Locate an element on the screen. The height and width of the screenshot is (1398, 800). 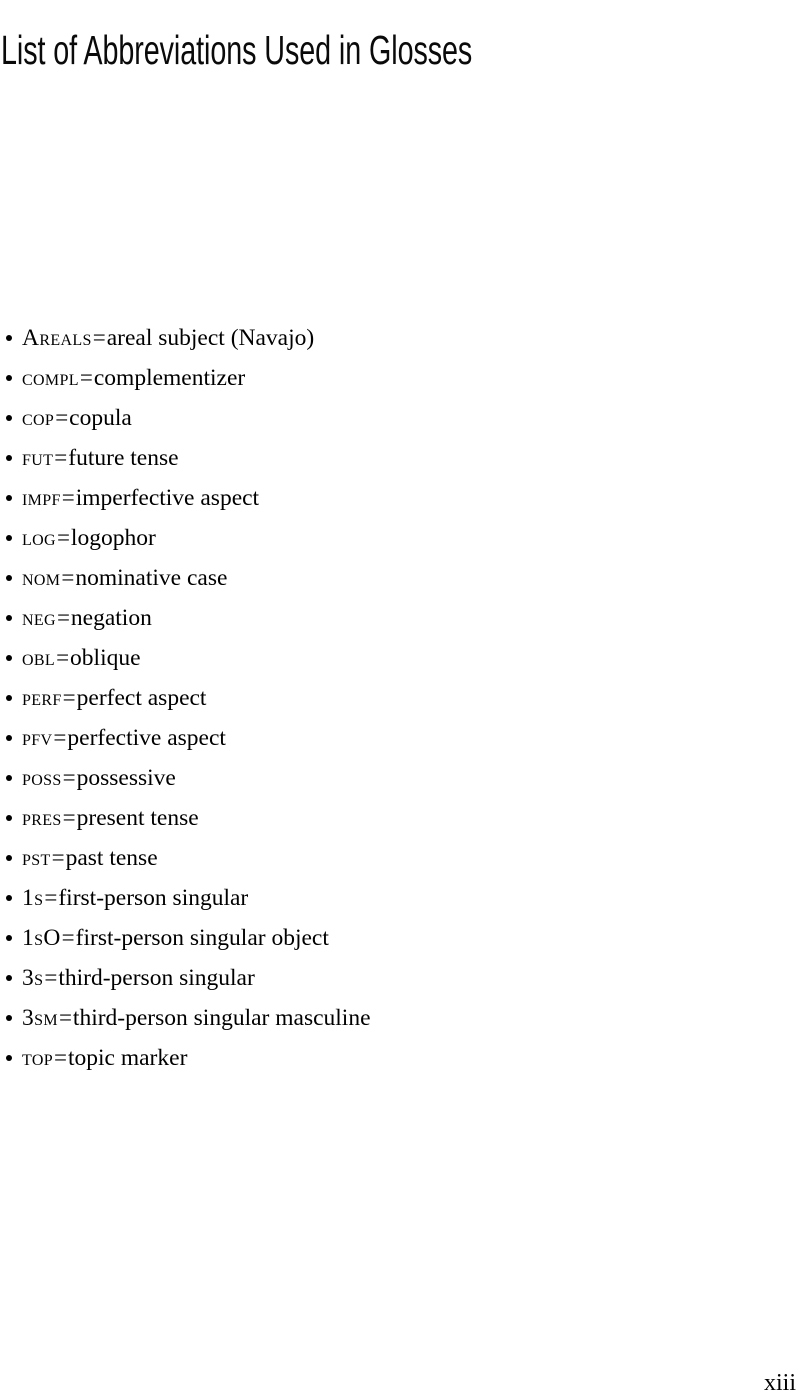
abbreviation-term: impf is located at coordinates (41, 498).